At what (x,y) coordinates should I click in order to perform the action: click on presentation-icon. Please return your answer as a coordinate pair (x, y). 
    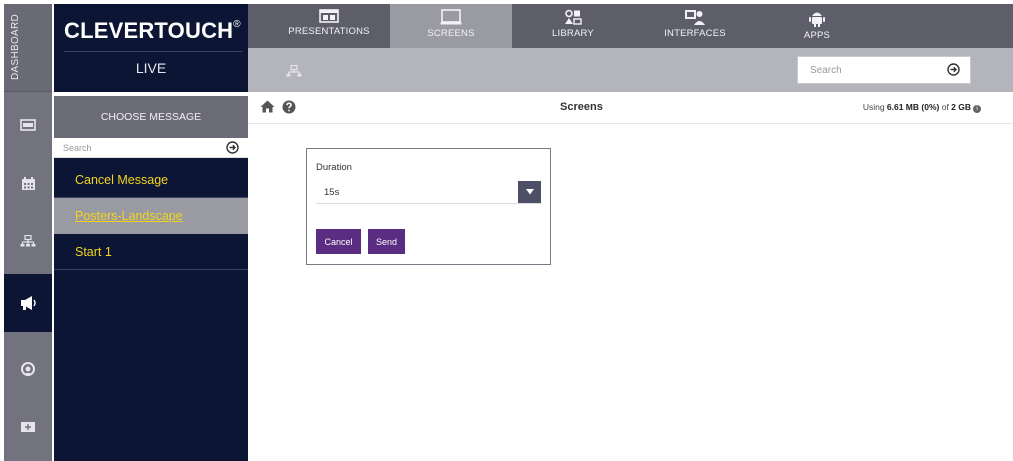
    Looking at the image, I should click on (329, 16).